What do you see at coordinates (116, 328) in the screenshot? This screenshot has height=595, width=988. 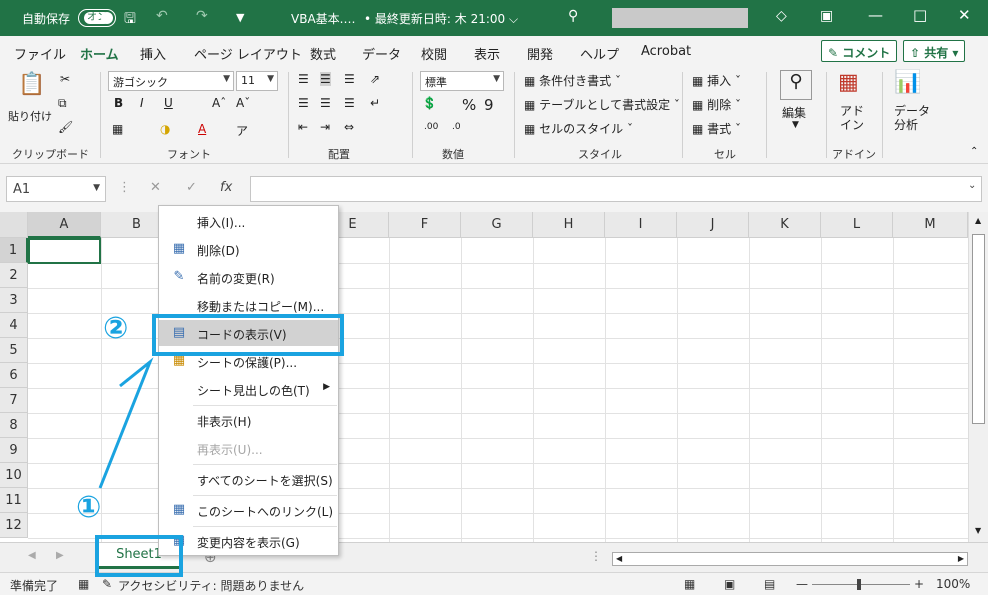 I see `annotation-number-two: ②` at bounding box center [116, 328].